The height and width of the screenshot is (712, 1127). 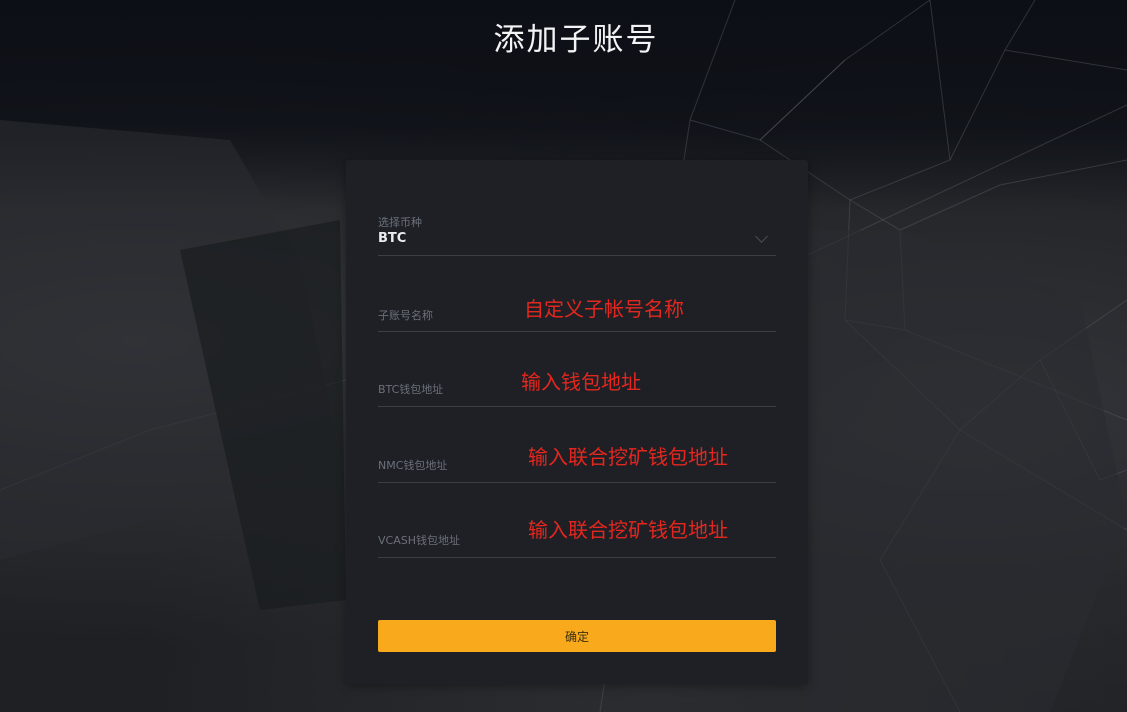 I want to click on annotation-btc-address: 输入钱包地址, so click(x=581, y=382).